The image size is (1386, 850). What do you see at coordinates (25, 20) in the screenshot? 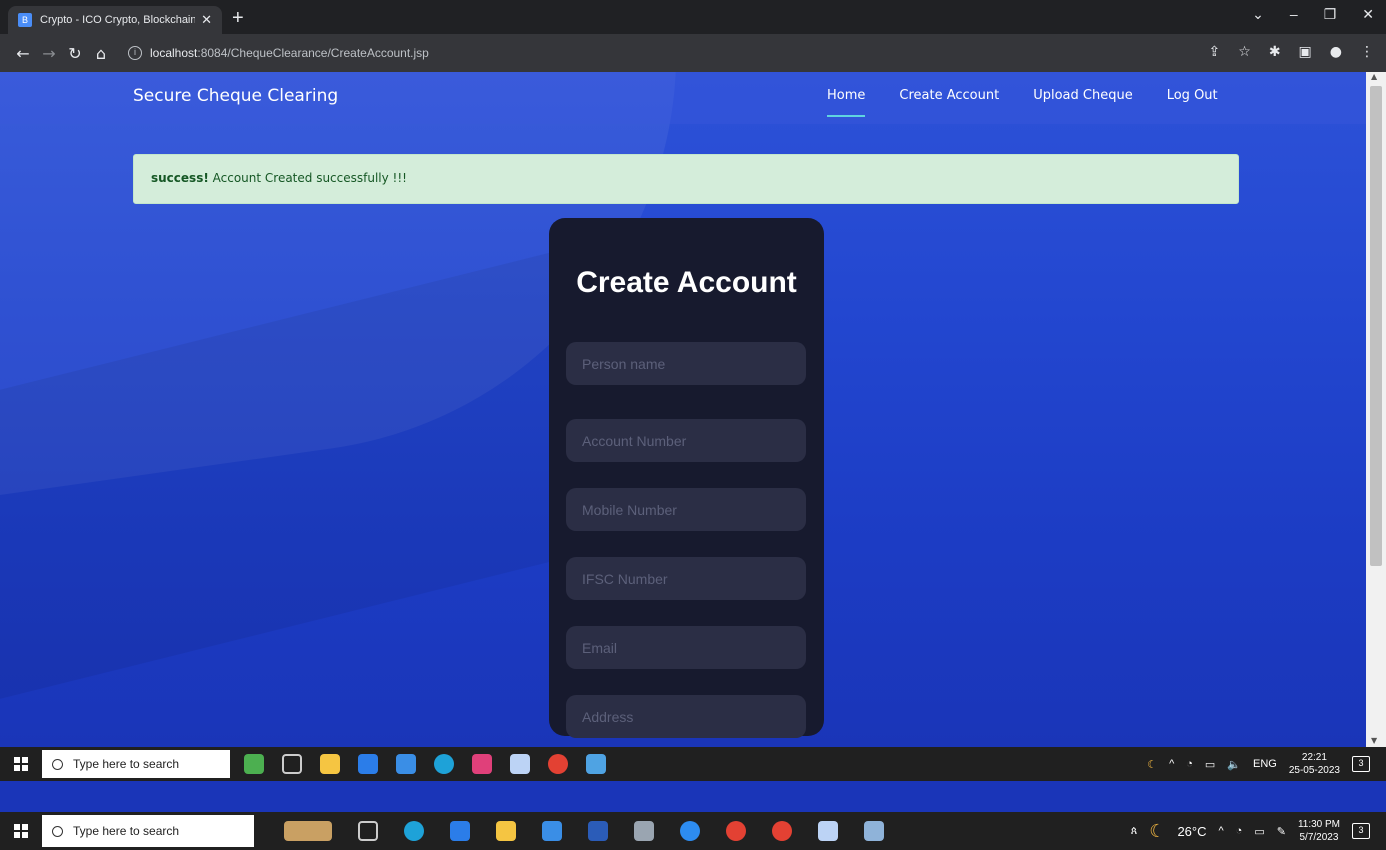
I see `tab-favicon-icon: B` at bounding box center [25, 20].